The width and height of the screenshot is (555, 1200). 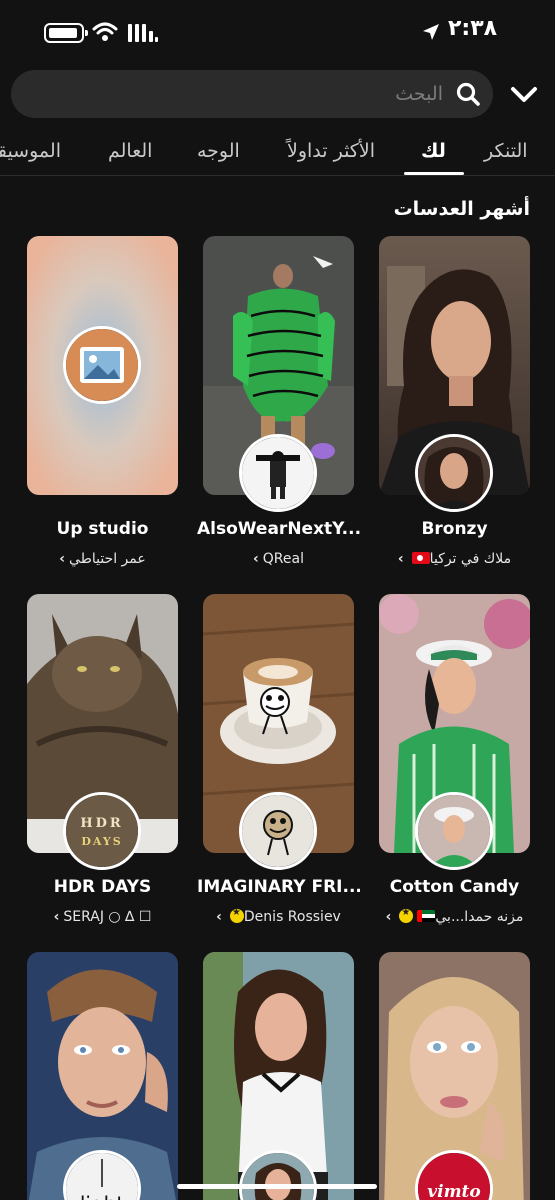 What do you see at coordinates (292, 917) in the screenshot?
I see `creator-name: Denis Rossiev` at bounding box center [292, 917].